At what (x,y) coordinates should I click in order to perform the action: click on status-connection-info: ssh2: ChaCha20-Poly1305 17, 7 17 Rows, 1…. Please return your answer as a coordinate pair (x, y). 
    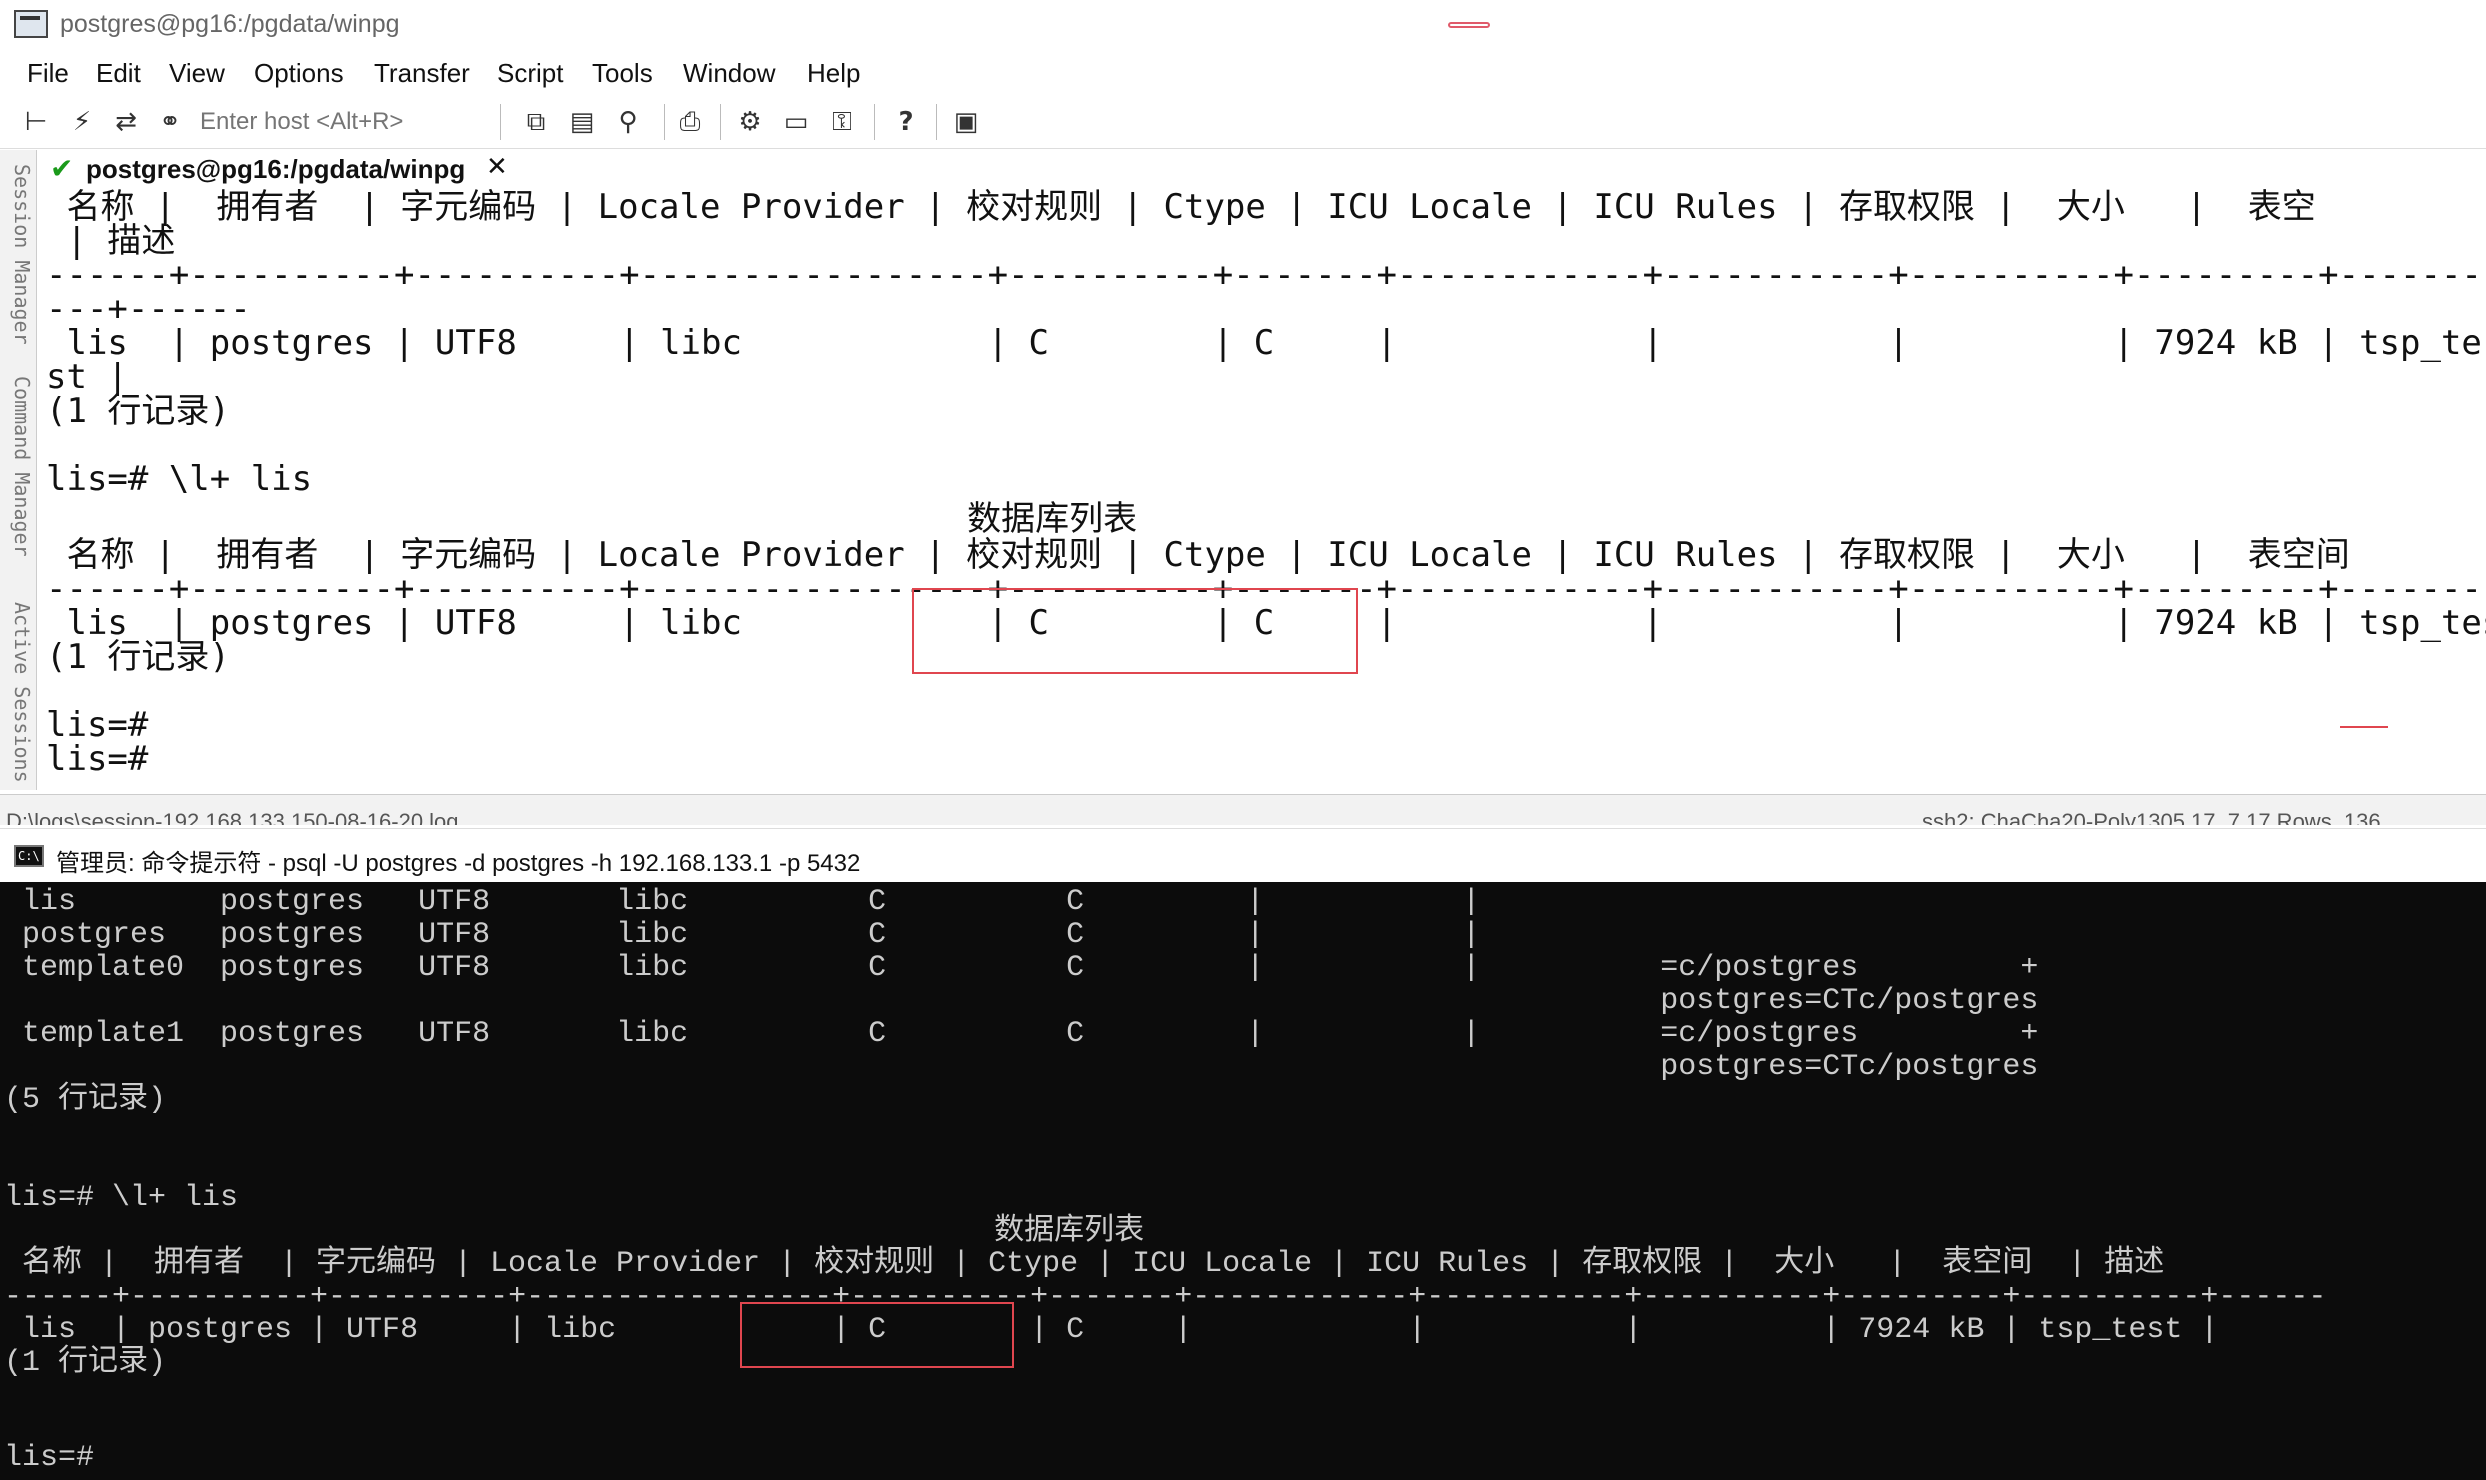
    Looking at the image, I should click on (2151, 817).